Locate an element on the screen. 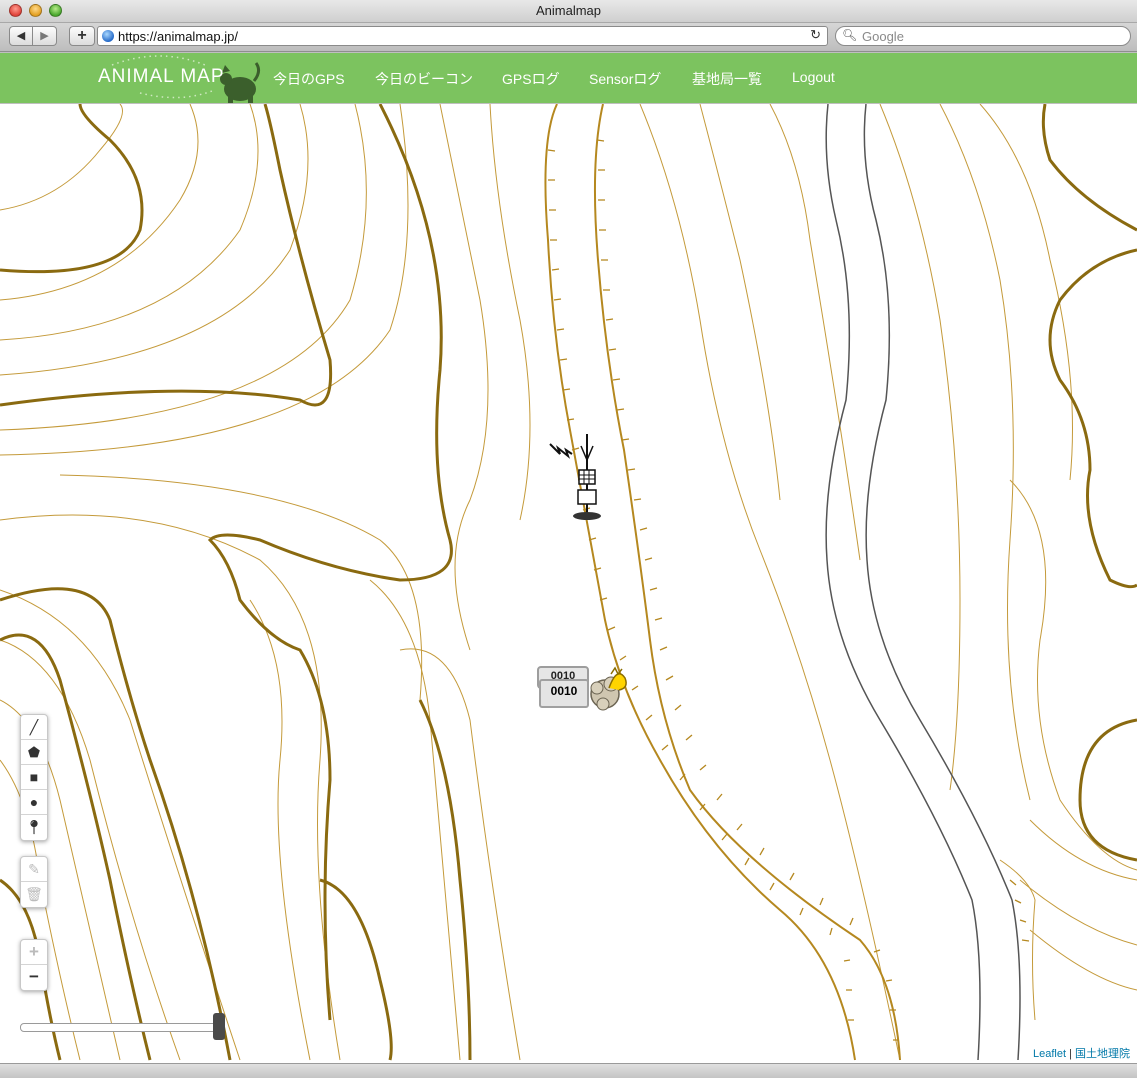 This screenshot has height=1078, width=1137. window-bottom-bar is located at coordinates (568, 1070).